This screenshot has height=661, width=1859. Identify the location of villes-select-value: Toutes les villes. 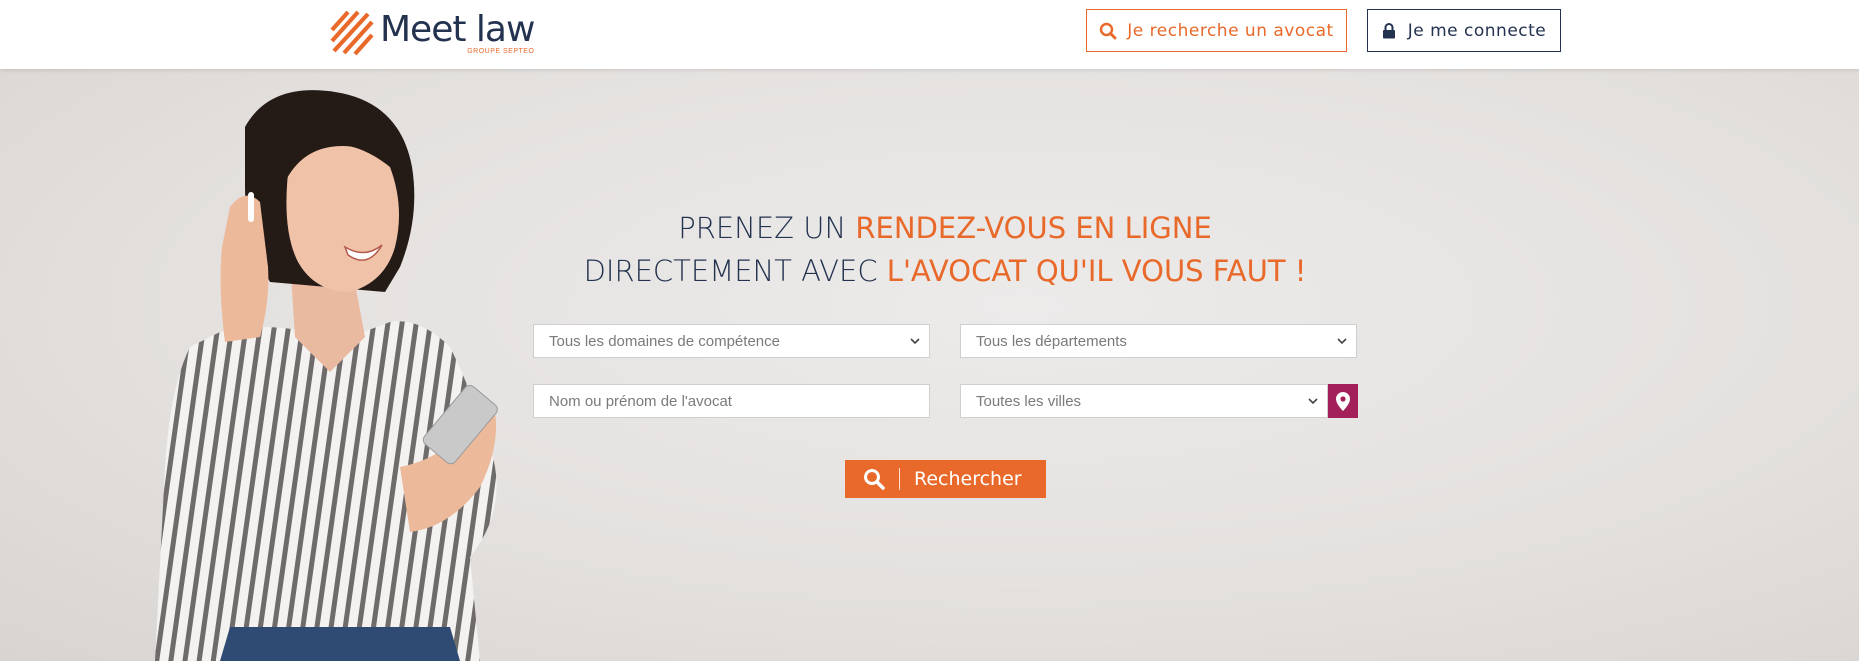
(1029, 401).